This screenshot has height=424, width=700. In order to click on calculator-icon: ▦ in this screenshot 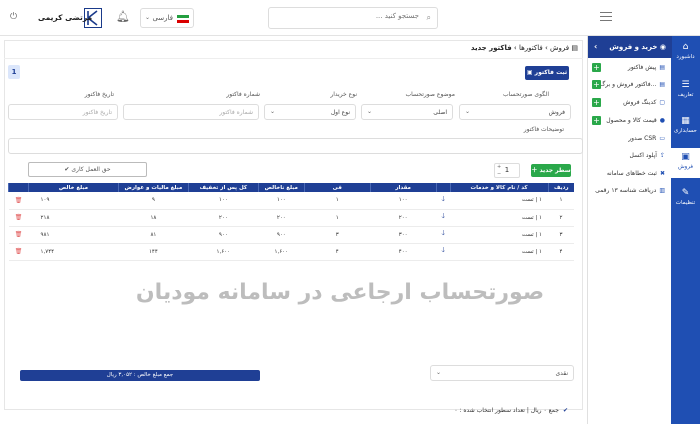, I will do `click(685, 121)`.